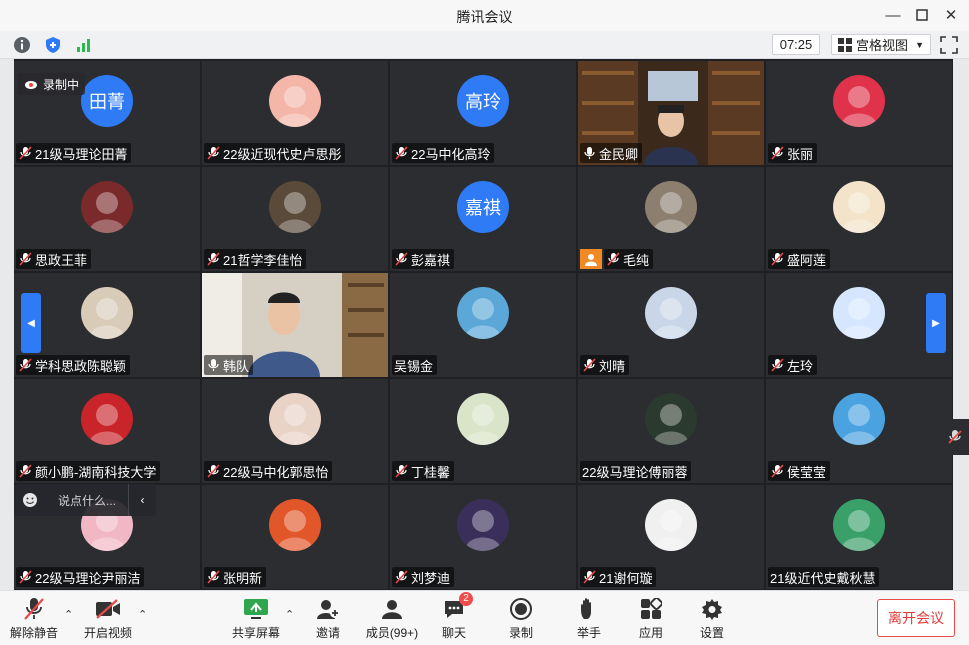 The image size is (969, 645). I want to click on participant-name: 韩队, so click(236, 366).